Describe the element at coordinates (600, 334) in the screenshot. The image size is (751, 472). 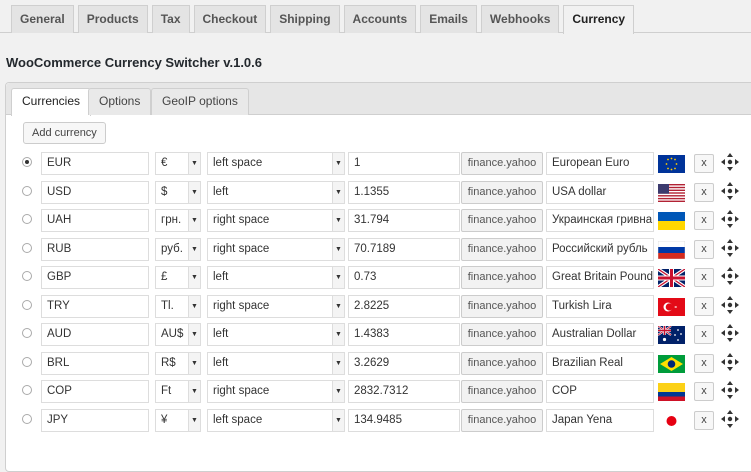
I see `currency-description-input: Australian Dollar` at that location.